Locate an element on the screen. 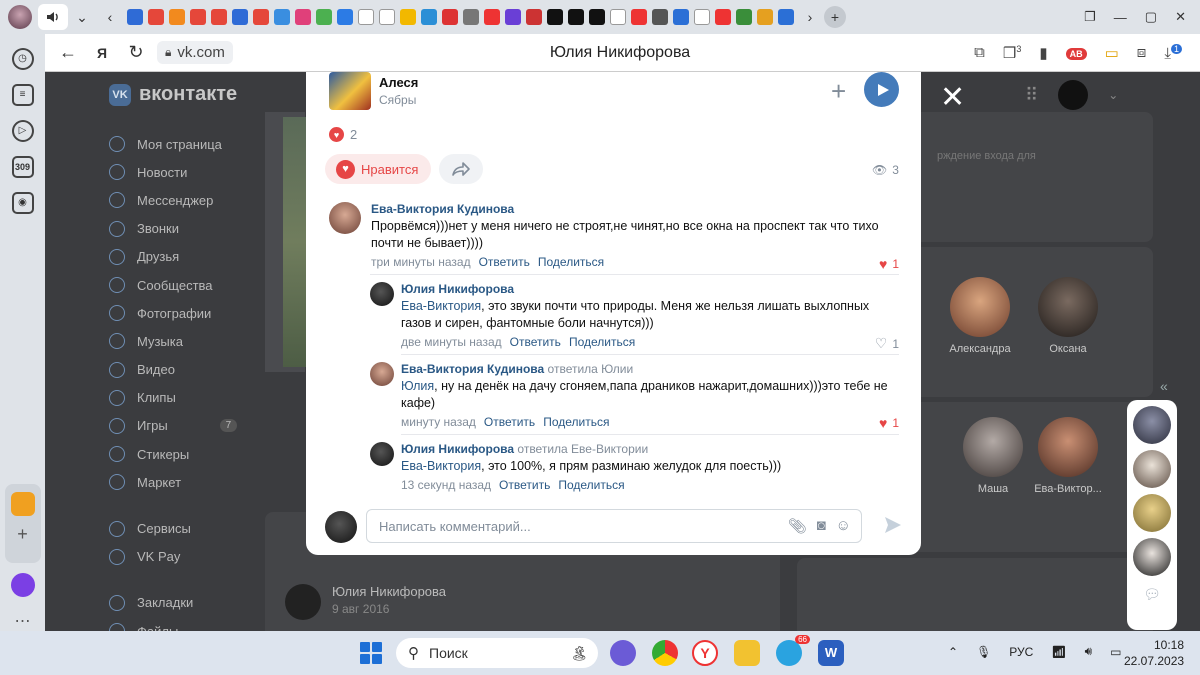 The width and height of the screenshot is (1200, 675). vk-nav-services: Сервисы is located at coordinates (173, 528).